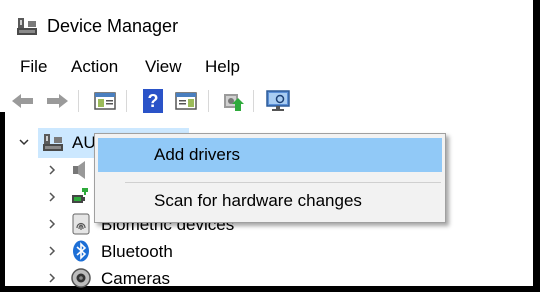 Image resolution: width=540 pixels, height=292 pixels. I want to click on help-button: ?, so click(153, 101).